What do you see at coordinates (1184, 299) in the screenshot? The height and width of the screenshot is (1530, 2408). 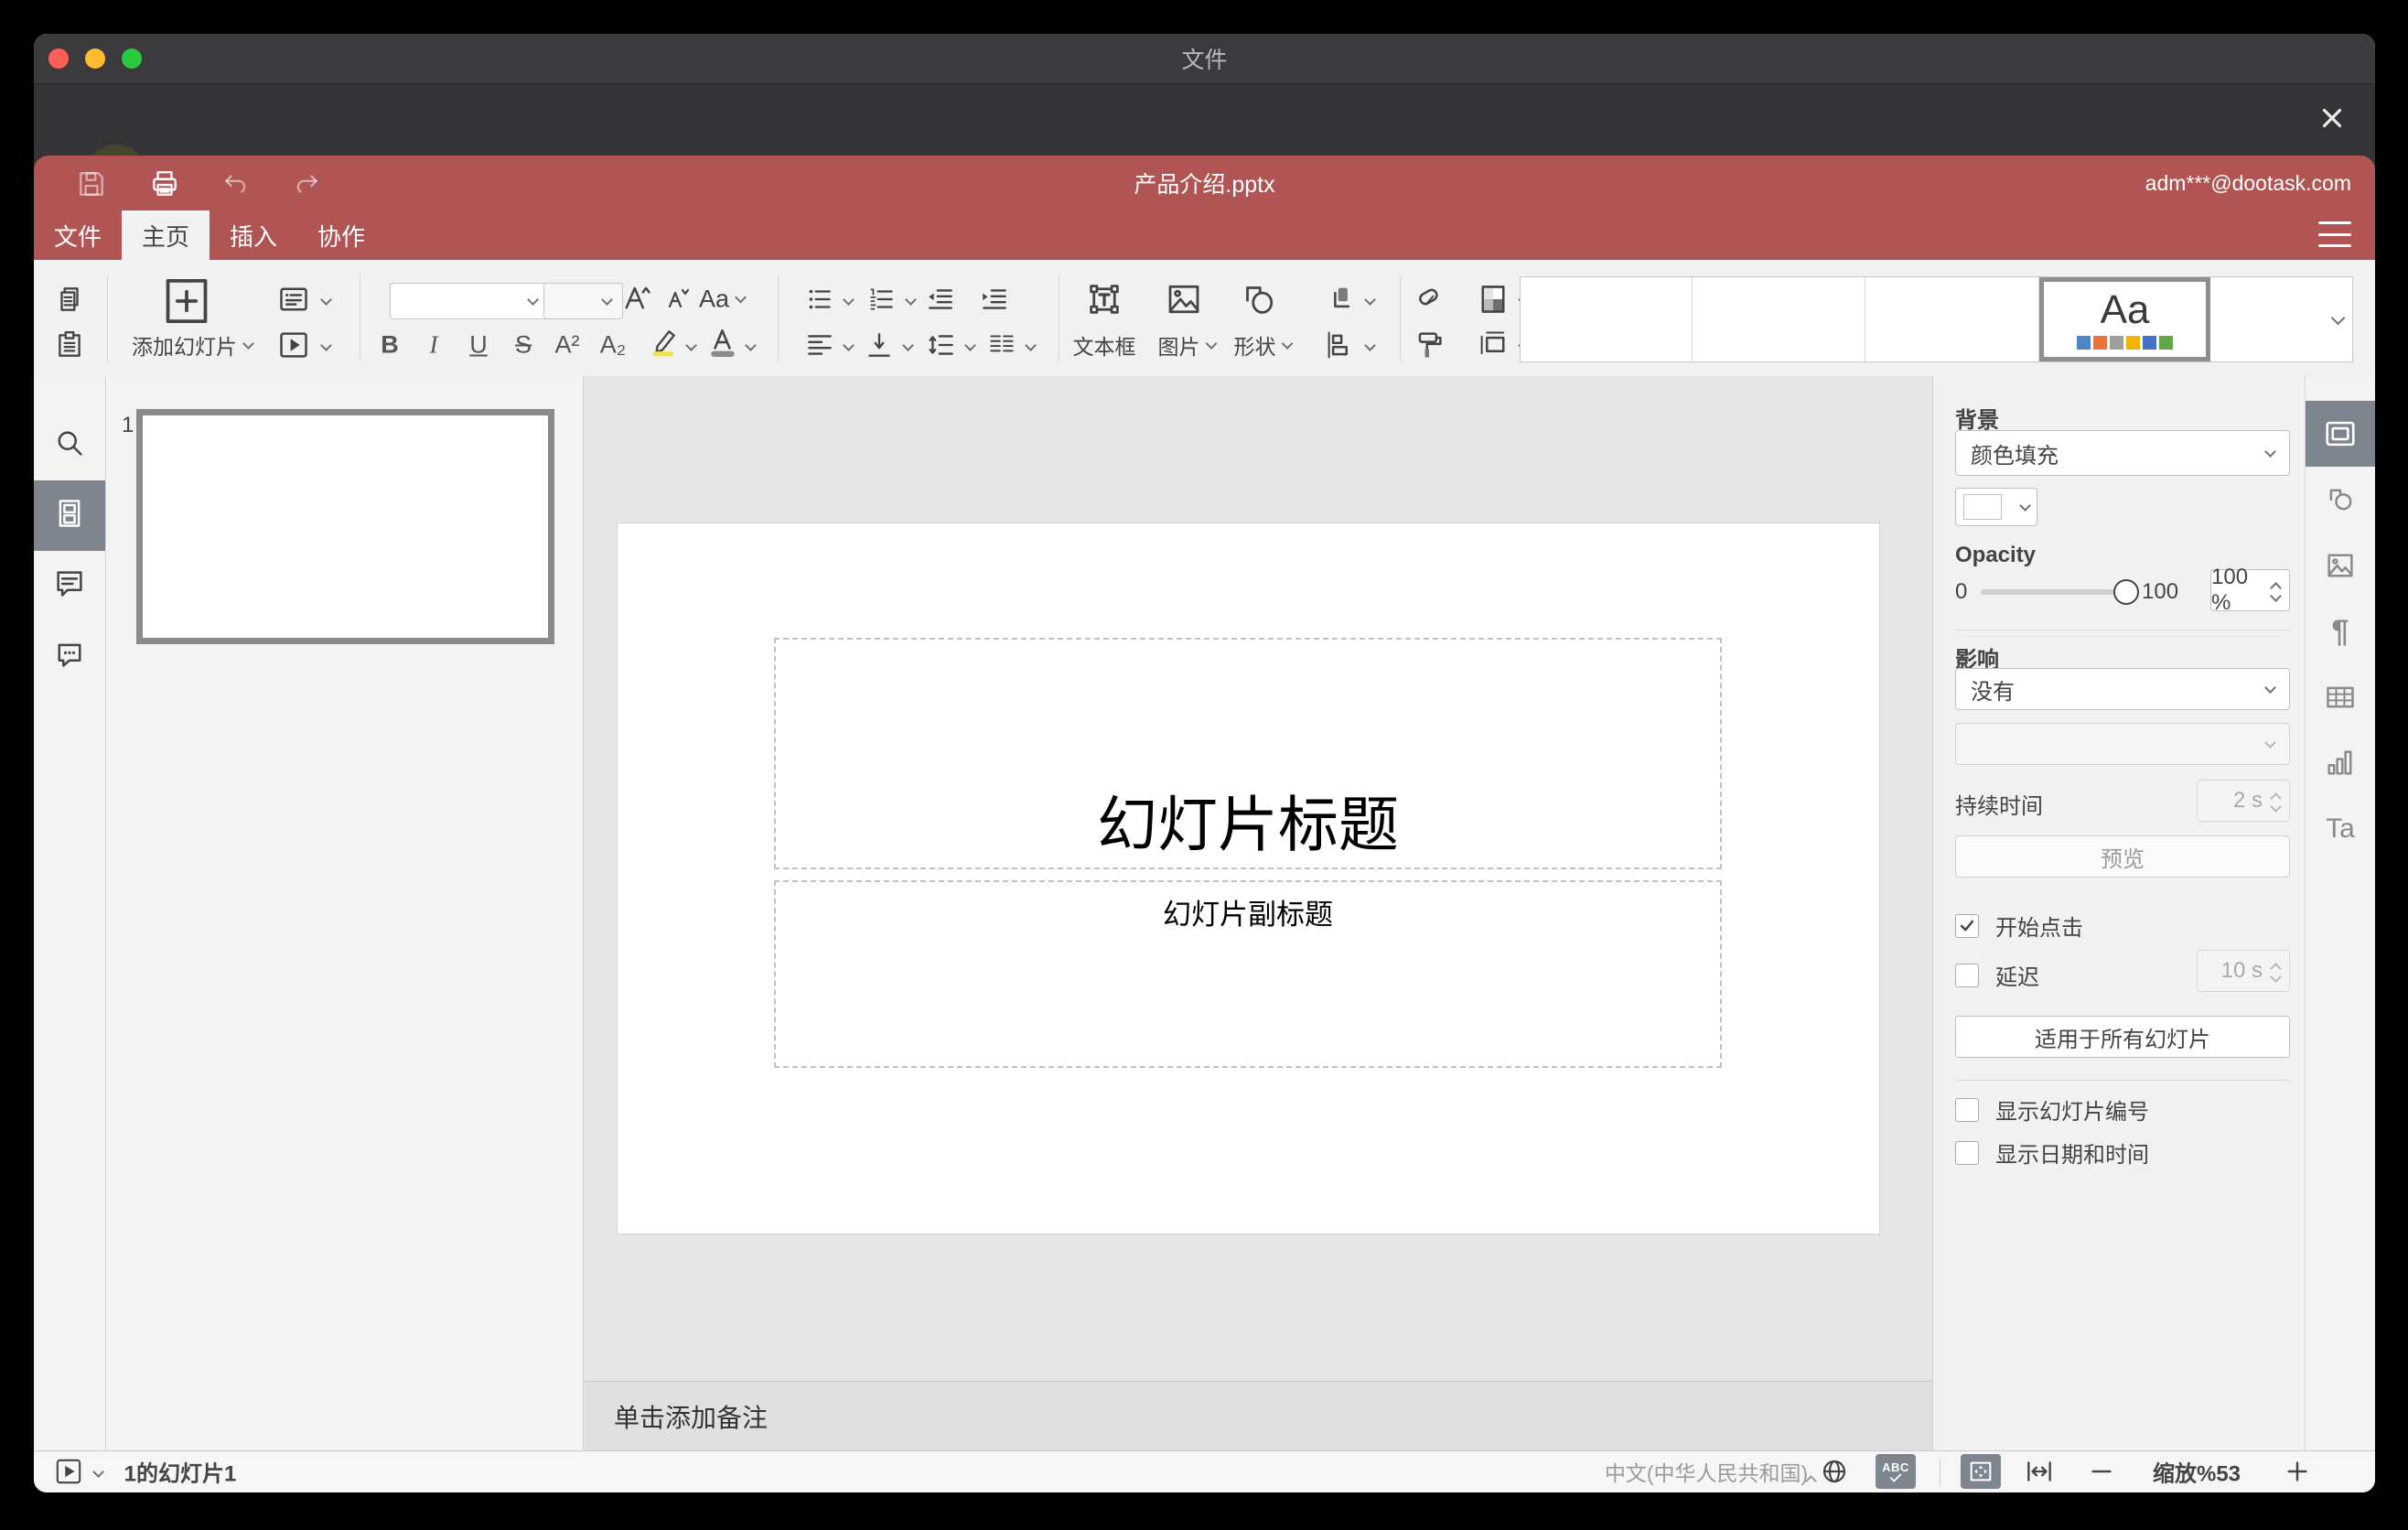 I see `image-icon` at bounding box center [1184, 299].